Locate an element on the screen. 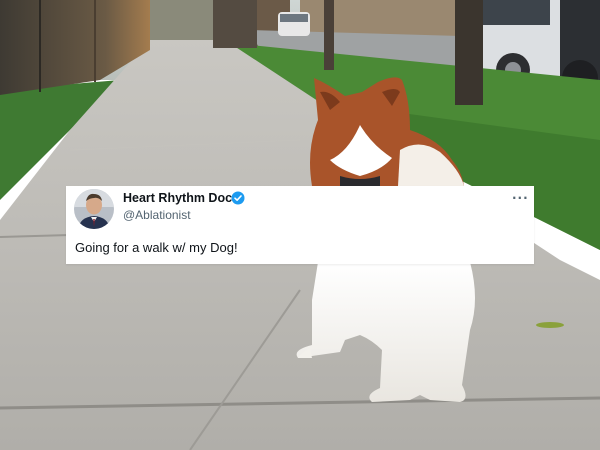 This screenshot has width=600, height=450. avatar is located at coordinates (94, 209).